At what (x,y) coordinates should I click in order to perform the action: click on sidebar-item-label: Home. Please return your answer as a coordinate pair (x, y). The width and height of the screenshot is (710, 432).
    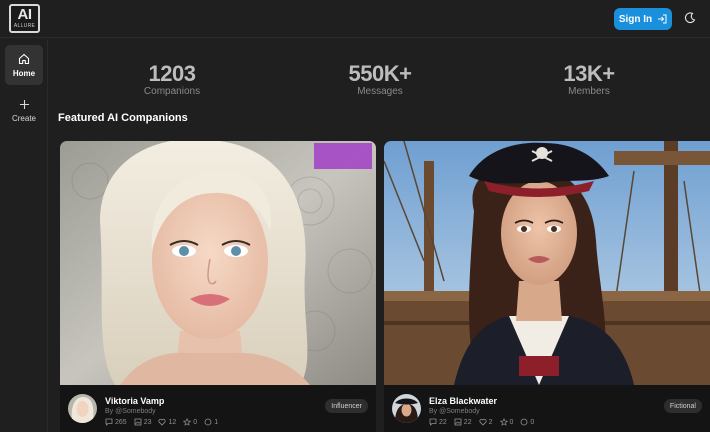
    Looking at the image, I should click on (24, 73).